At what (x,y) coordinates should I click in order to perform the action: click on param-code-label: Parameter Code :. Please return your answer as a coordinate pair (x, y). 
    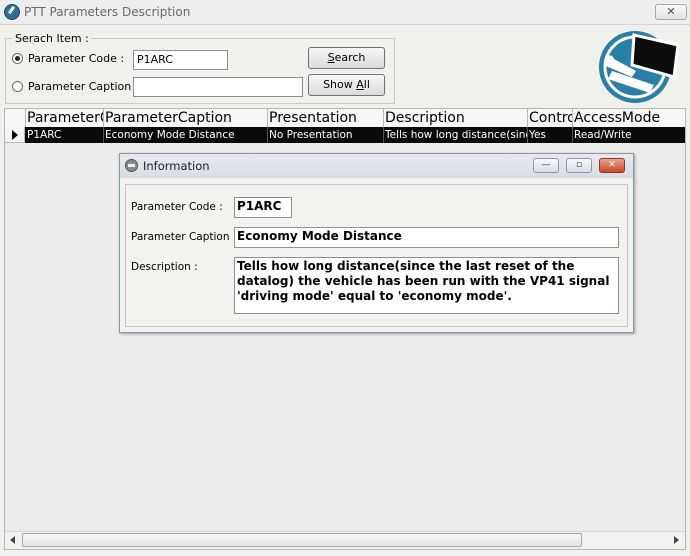
    Looking at the image, I should click on (76, 58).